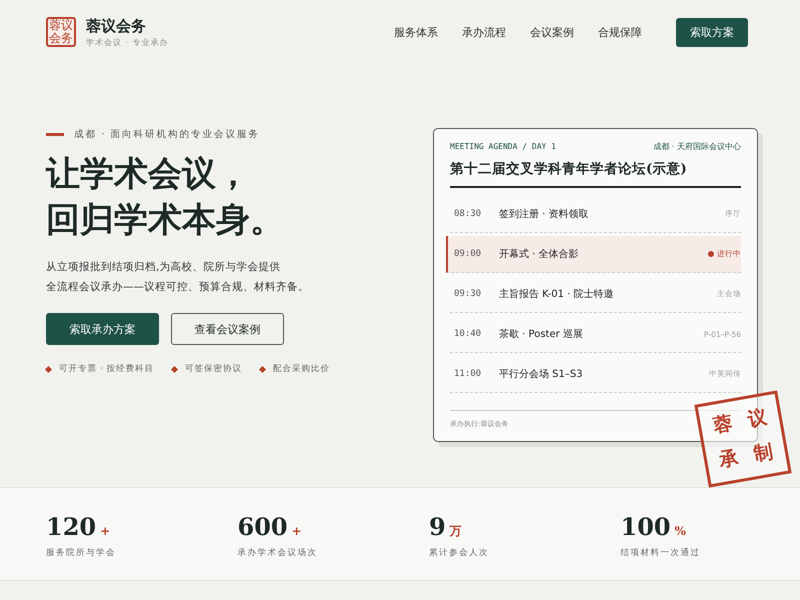 This screenshot has height=600, width=800. Describe the element at coordinates (541, 334) in the screenshot. I see `agenda-event: 茶歇 · Poster 巡展` at that location.